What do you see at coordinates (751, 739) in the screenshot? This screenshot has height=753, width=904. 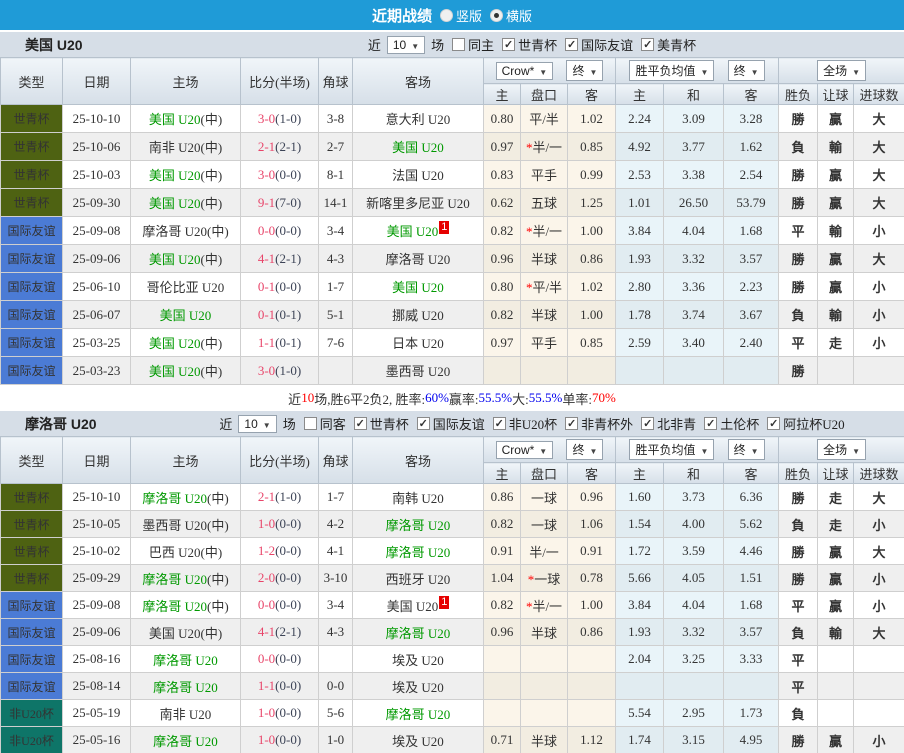 I see `avg-away-cell: 4.95` at bounding box center [751, 739].